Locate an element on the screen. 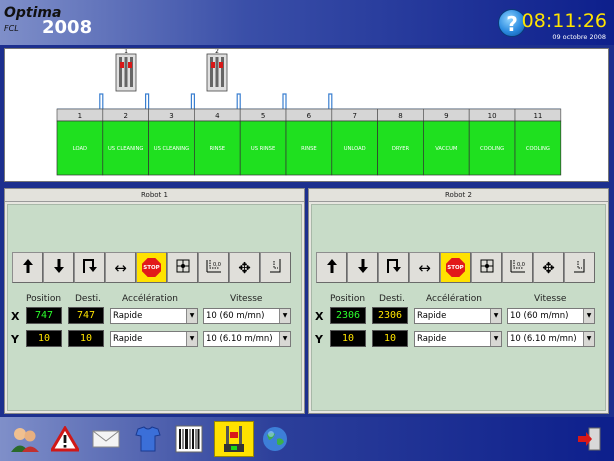 The height and width of the screenshot is (461, 614). robot-1-toolbar: ↔ STOP 0,0 ✥ is located at coordinates (151, 267).